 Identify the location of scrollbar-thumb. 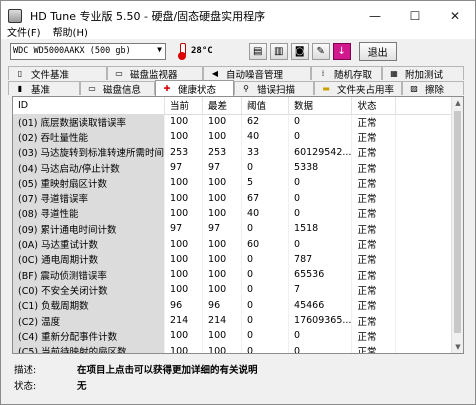
(457, 222).